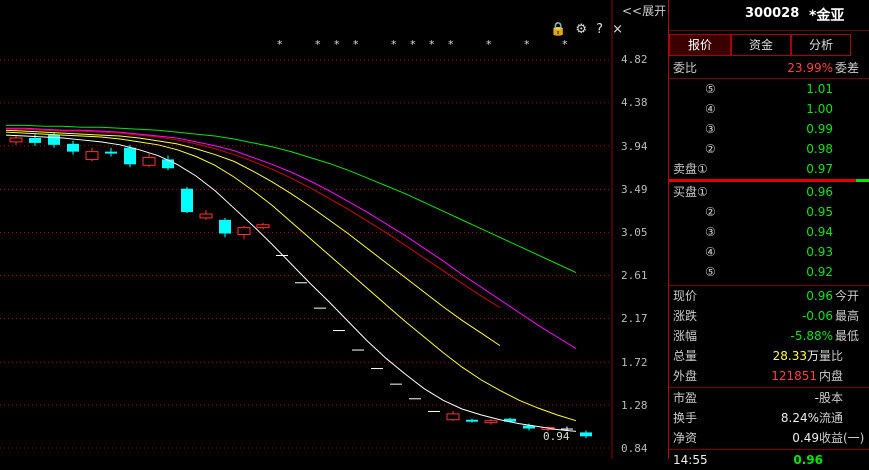 Image resolution: width=869 pixels, height=470 pixels. What do you see at coordinates (769, 192) in the screenshot?
I see `buy-row: 买盘① 0.96` at bounding box center [769, 192].